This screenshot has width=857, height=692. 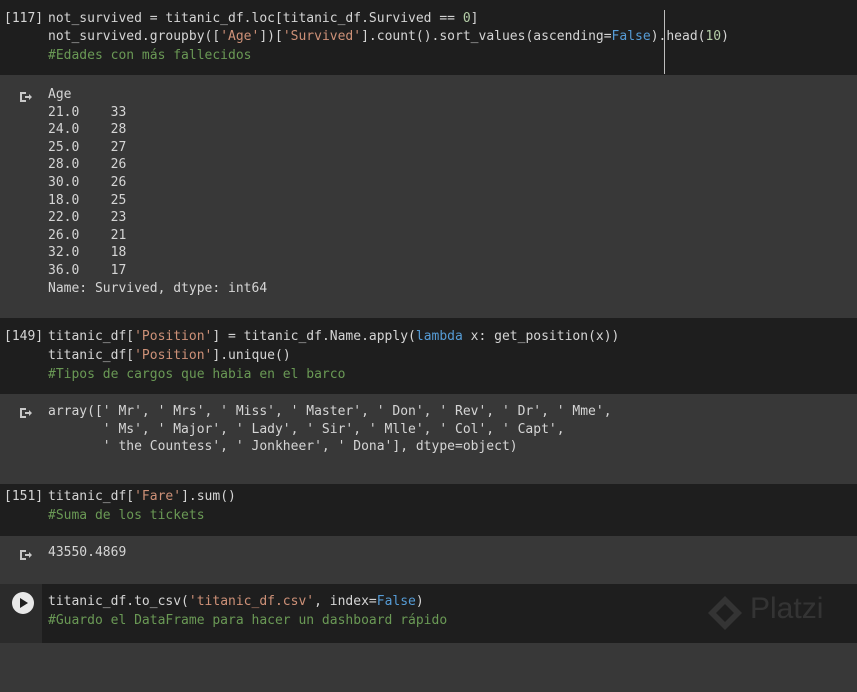 I want to click on code-token-cmt: #Suma de los tickets, so click(x=126, y=515).